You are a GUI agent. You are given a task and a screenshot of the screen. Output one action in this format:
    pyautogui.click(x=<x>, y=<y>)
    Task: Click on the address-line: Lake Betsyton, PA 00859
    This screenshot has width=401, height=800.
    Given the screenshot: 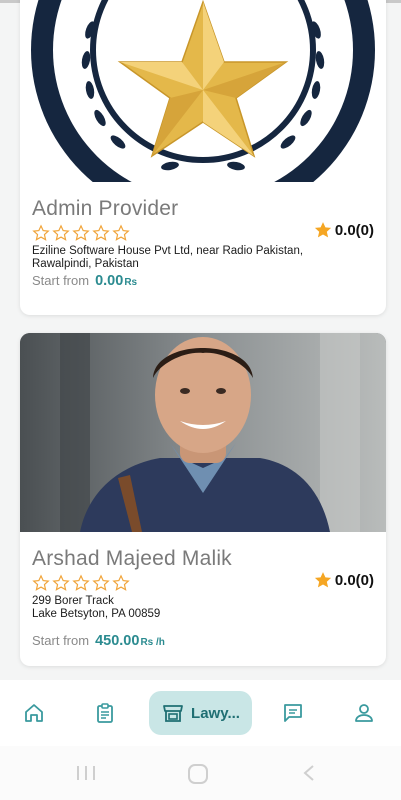 What is the action you would take?
    pyautogui.click(x=96, y=614)
    